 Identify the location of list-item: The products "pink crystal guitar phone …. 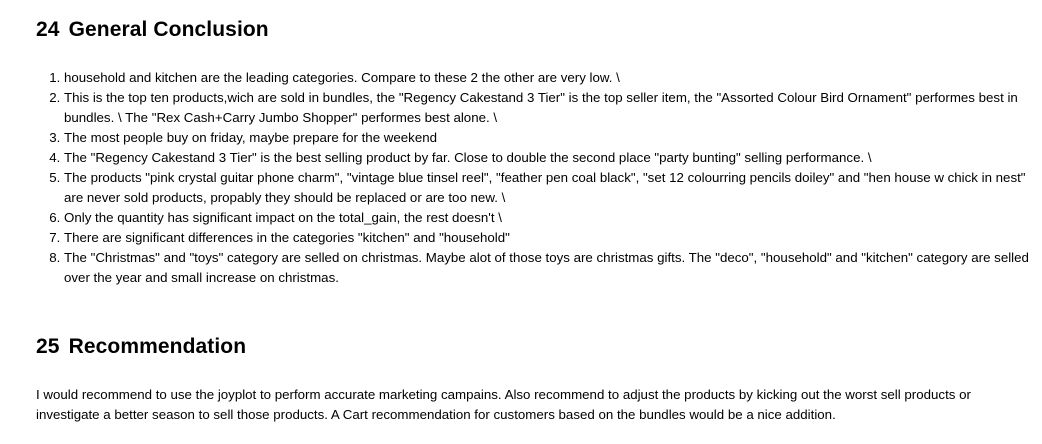
(548, 188).